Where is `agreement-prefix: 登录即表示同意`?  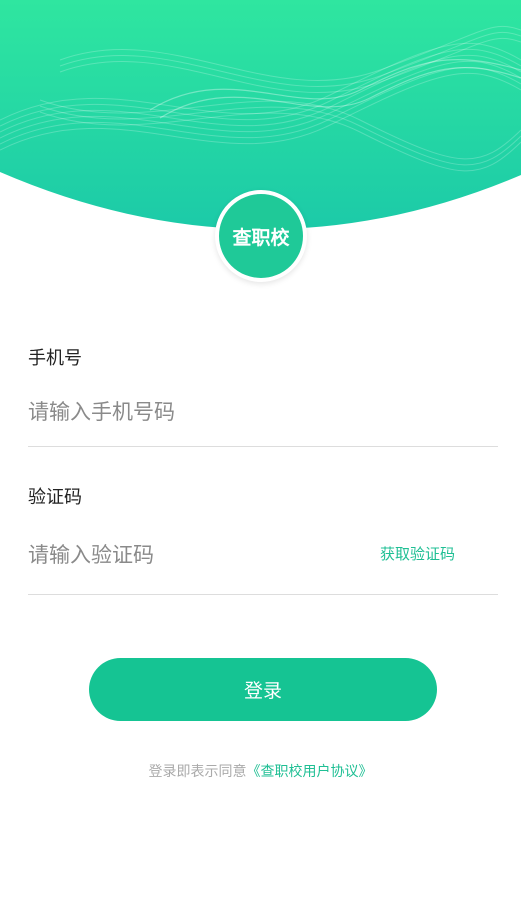
agreement-prefix: 登录即表示同意 is located at coordinates (197, 772).